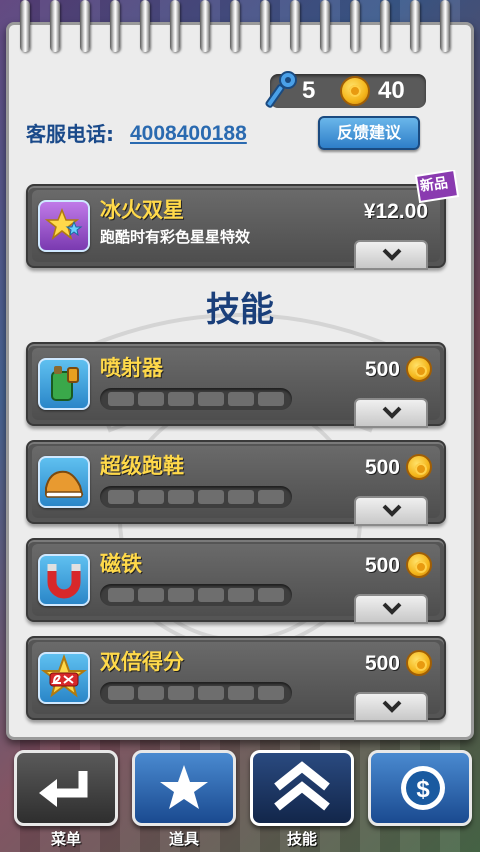  I want to click on dollar-coin-icon: $, so click(423, 788).